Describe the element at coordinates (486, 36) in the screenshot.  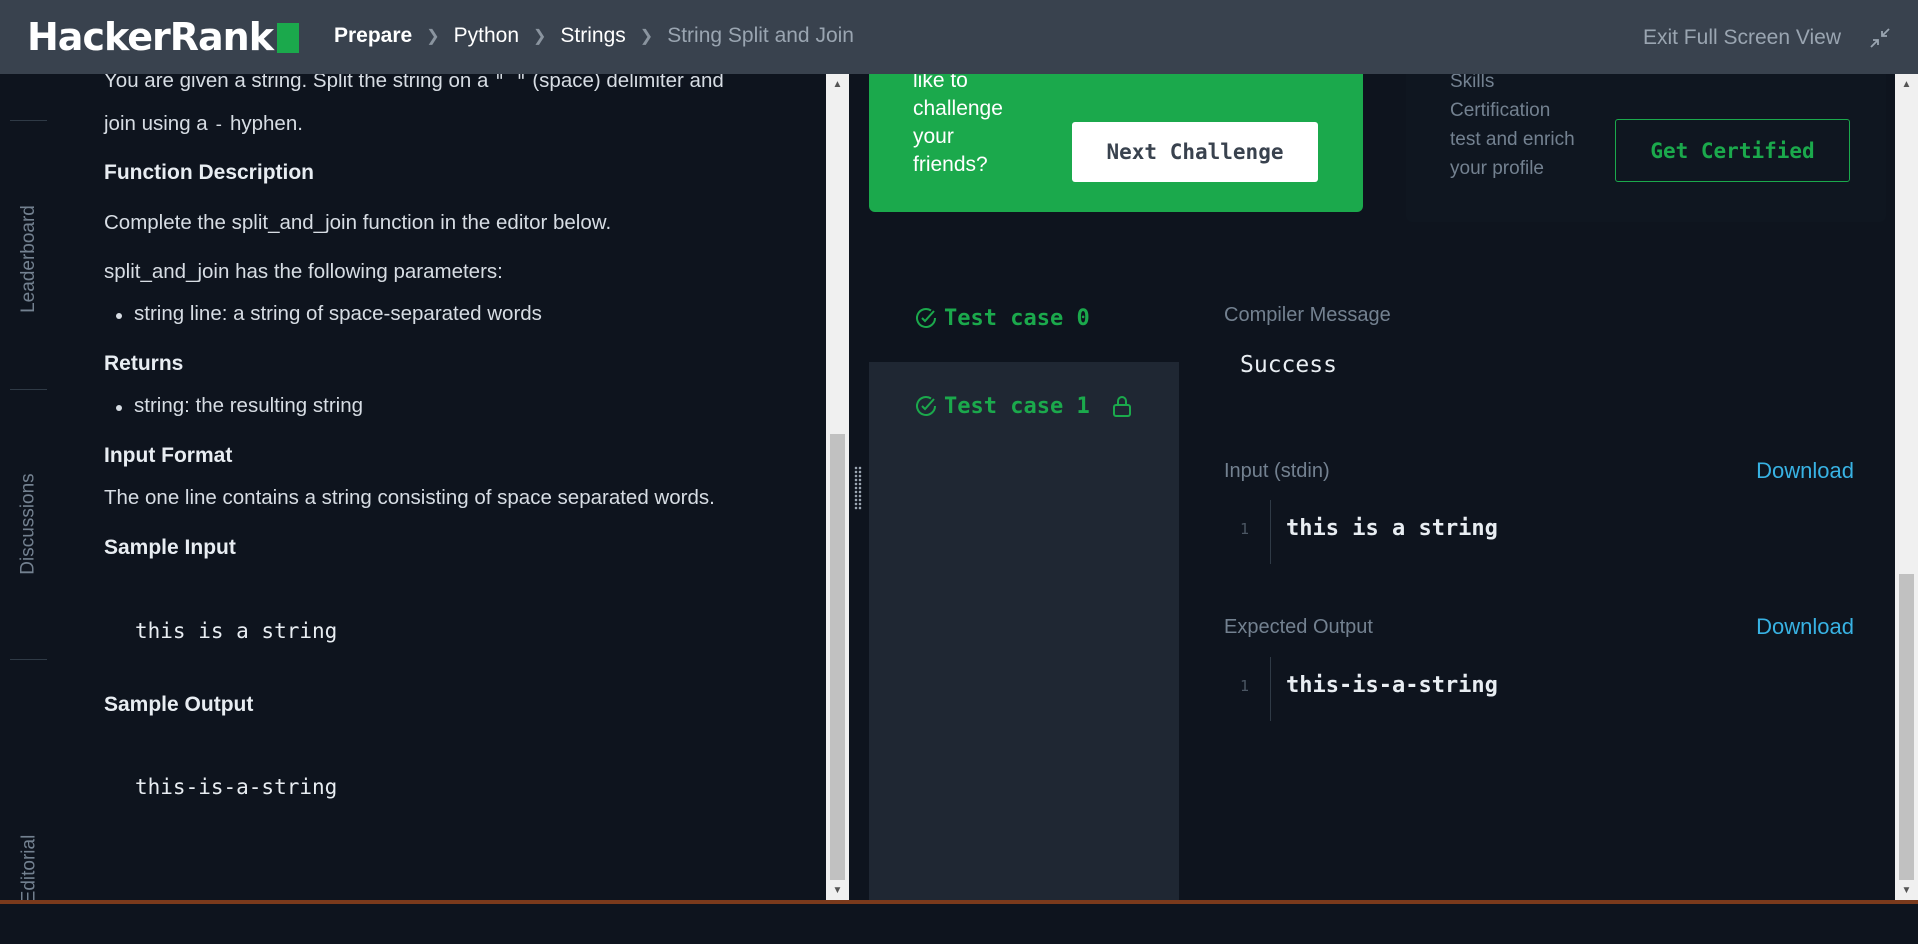
I see `breadcrumb-python: Python` at that location.